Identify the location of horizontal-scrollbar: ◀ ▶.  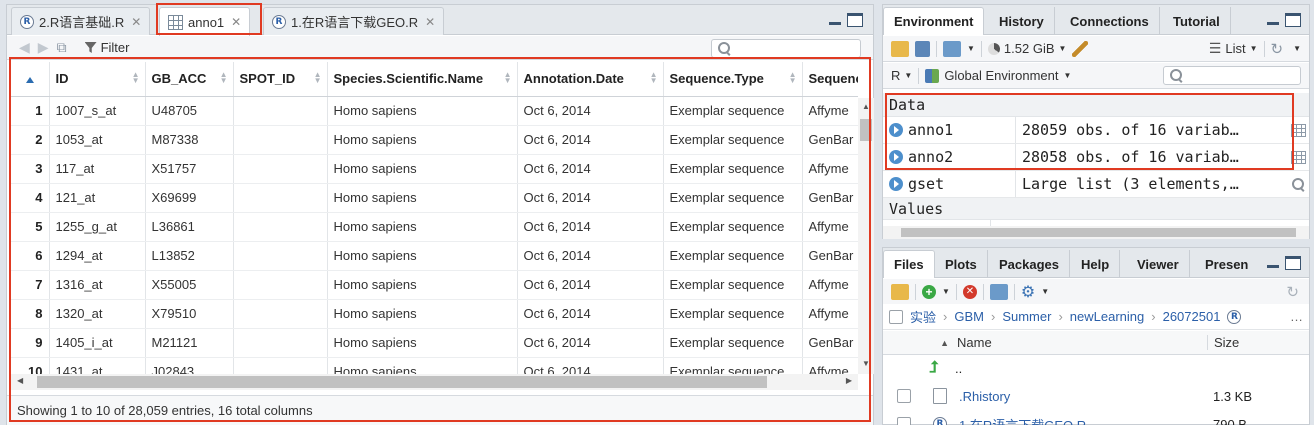
(434, 382).